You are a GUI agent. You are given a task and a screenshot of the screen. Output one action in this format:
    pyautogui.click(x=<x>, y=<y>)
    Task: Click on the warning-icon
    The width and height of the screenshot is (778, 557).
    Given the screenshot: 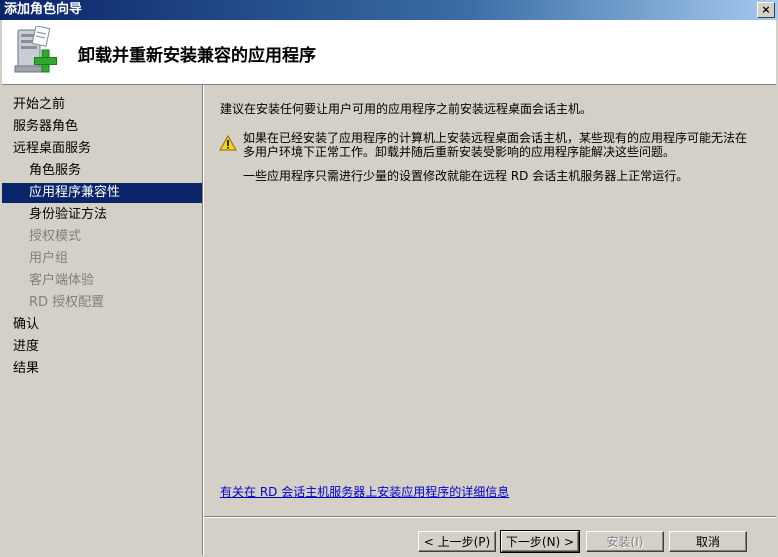 What is the action you would take?
    pyautogui.click(x=228, y=143)
    